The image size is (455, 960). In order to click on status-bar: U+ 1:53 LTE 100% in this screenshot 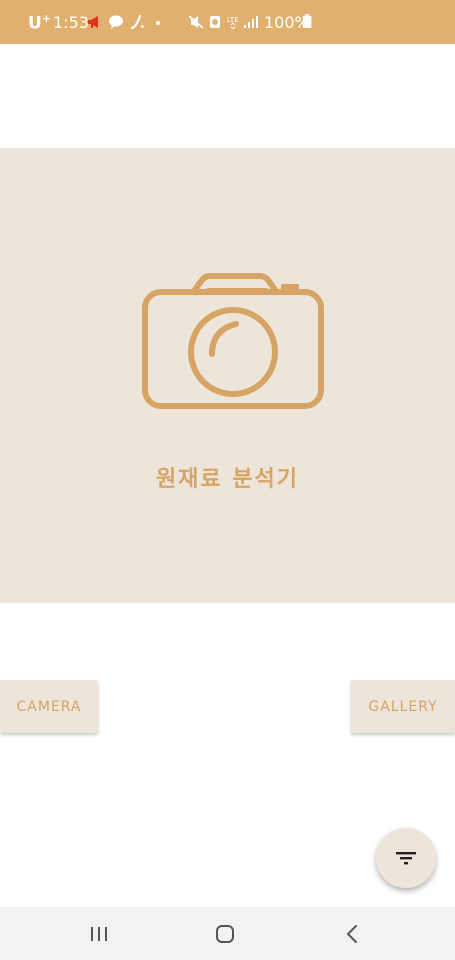, I will do `click(227, 22)`.